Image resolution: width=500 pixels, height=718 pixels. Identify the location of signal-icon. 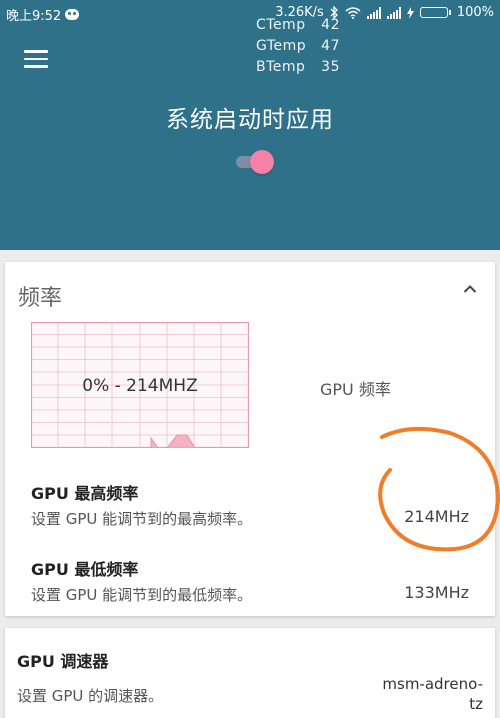
(373, 12).